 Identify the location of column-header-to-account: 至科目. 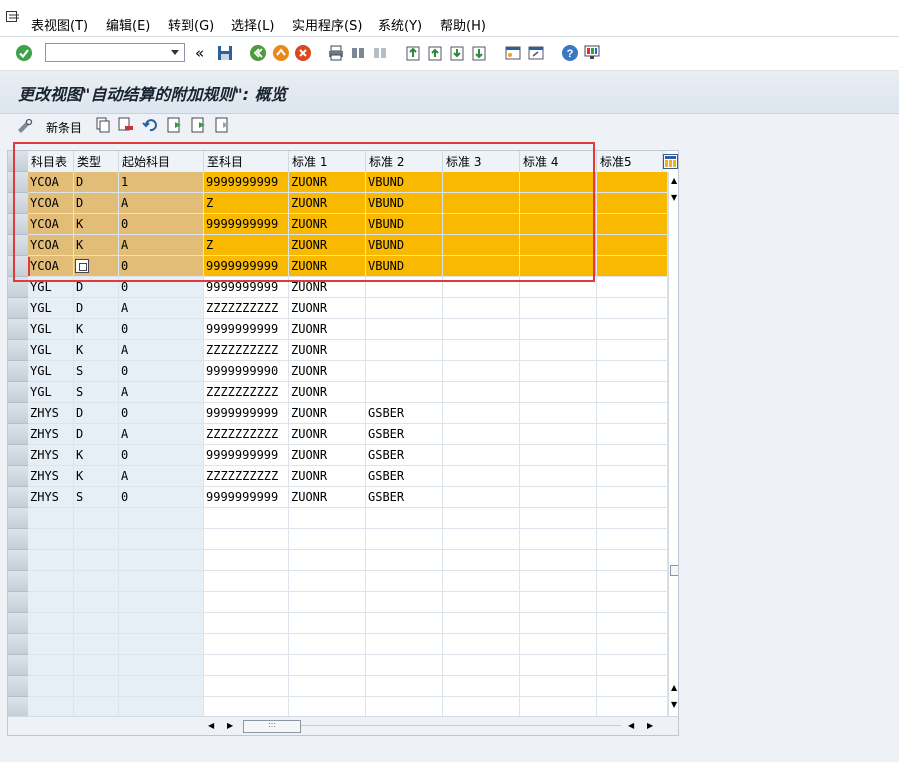
(246, 161).